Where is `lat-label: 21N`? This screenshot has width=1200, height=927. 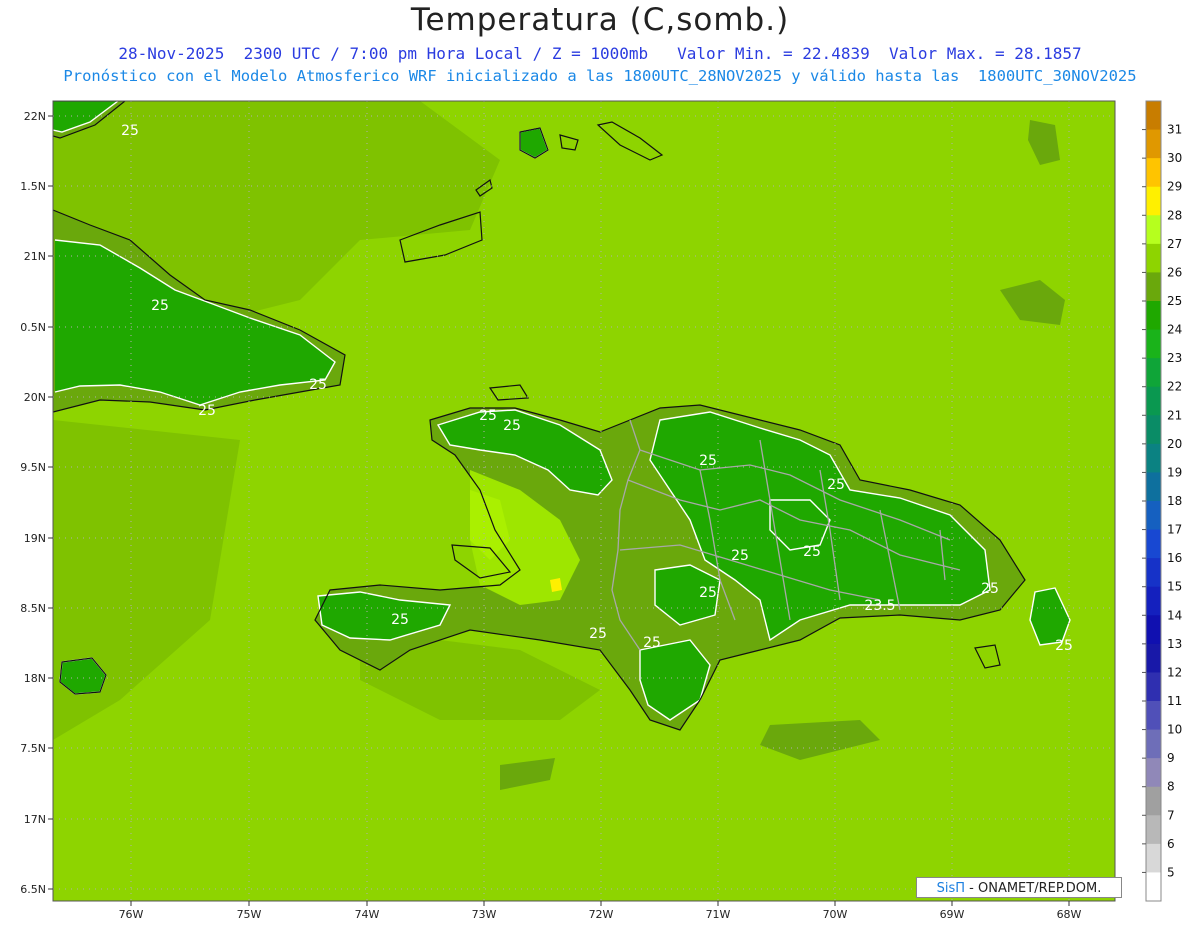 lat-label: 21N is located at coordinates (35, 256).